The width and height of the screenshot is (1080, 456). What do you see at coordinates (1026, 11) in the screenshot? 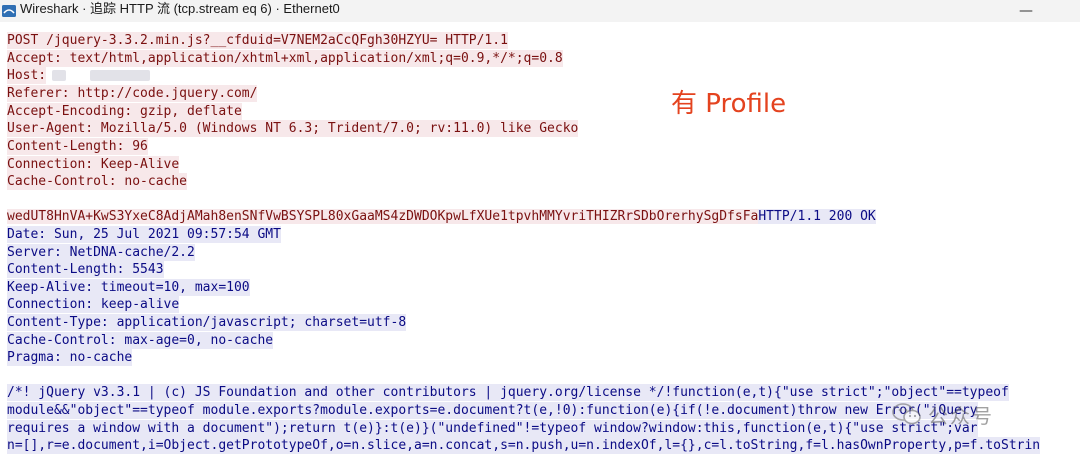
I see `minimize-button: —` at bounding box center [1026, 11].